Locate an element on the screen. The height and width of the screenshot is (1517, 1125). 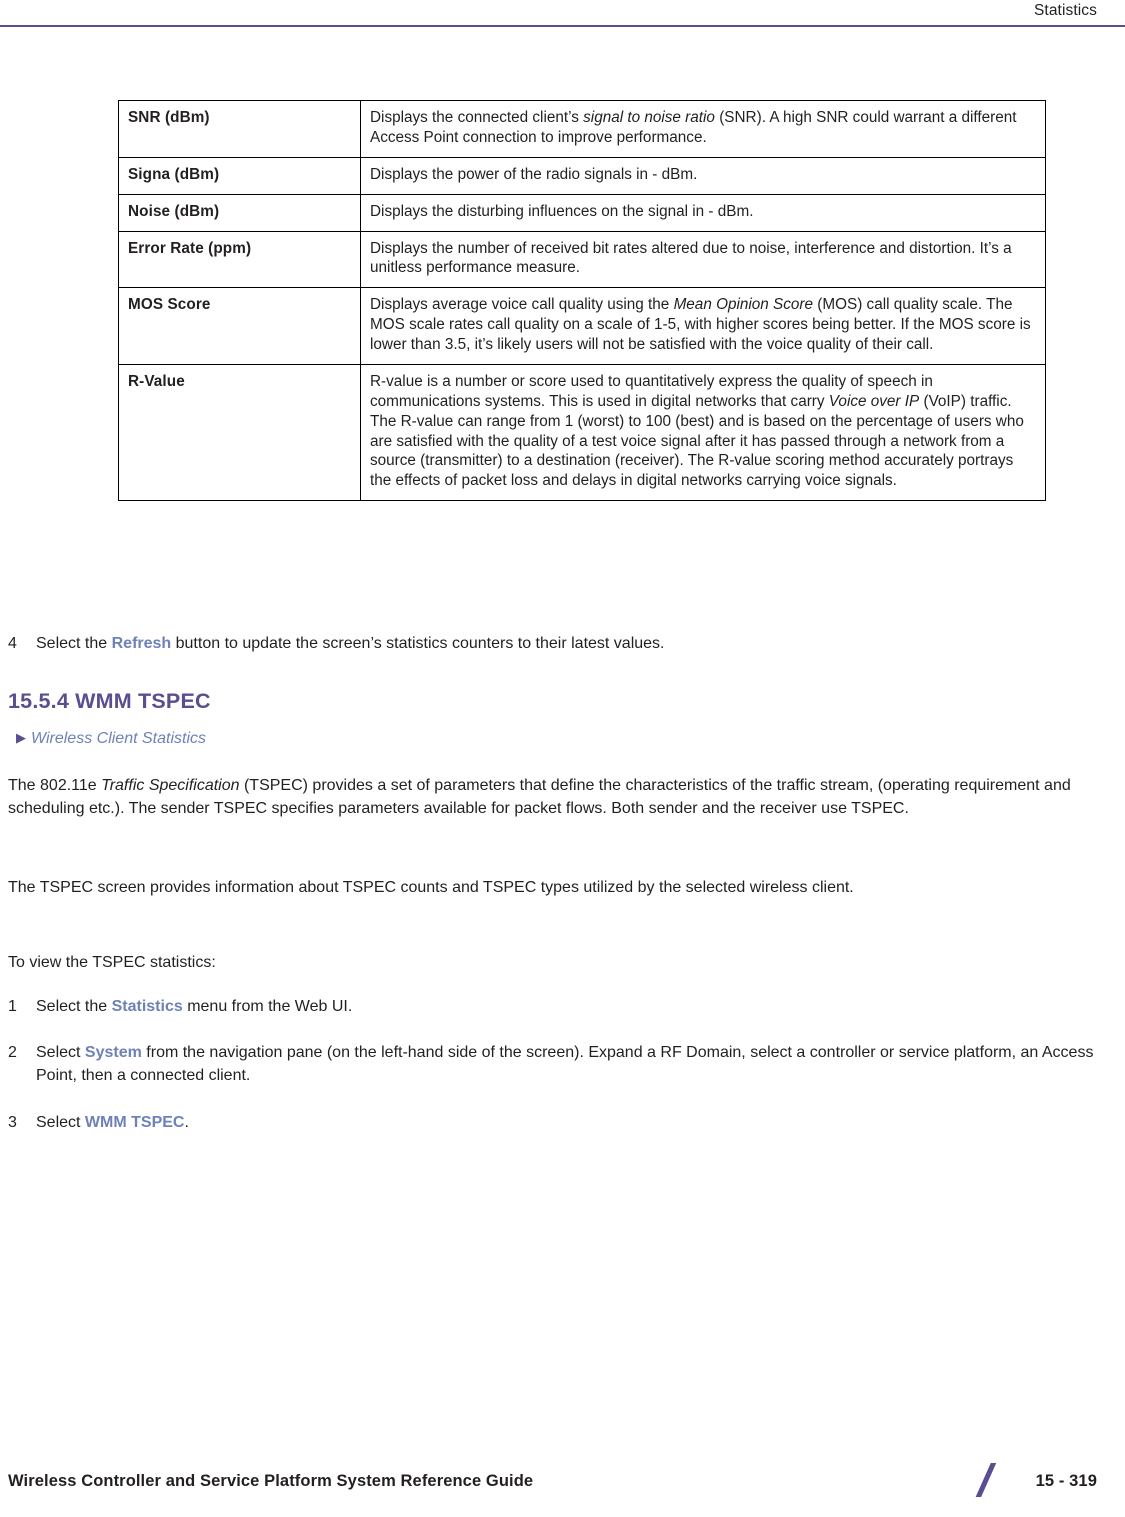
page-header: Statistics is located at coordinates (562, 13).